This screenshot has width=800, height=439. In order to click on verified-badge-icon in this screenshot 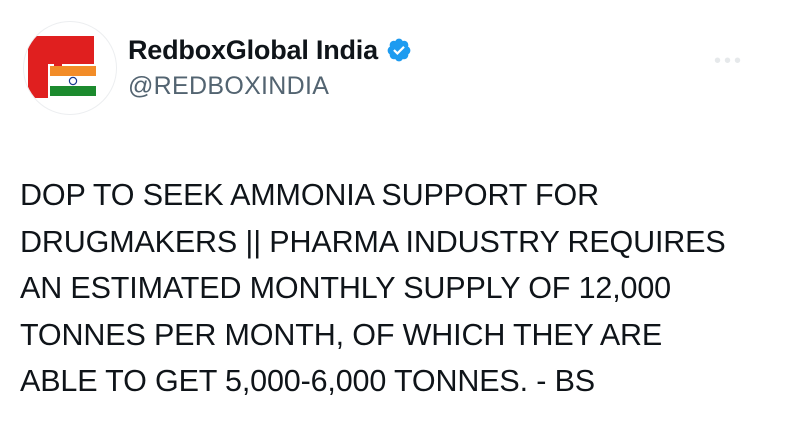, I will do `click(399, 50)`.